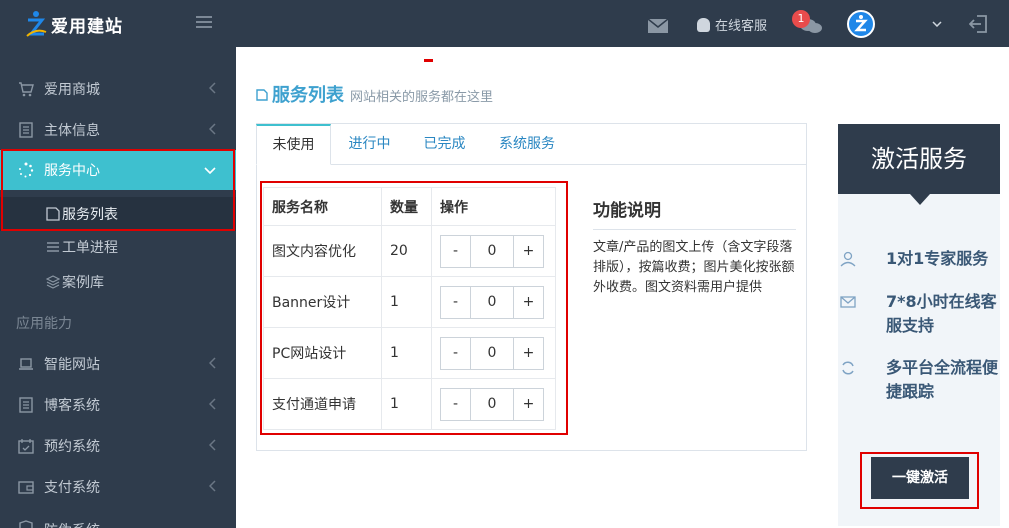  Describe the element at coordinates (26, 364) in the screenshot. I see `laptop-icon` at that location.